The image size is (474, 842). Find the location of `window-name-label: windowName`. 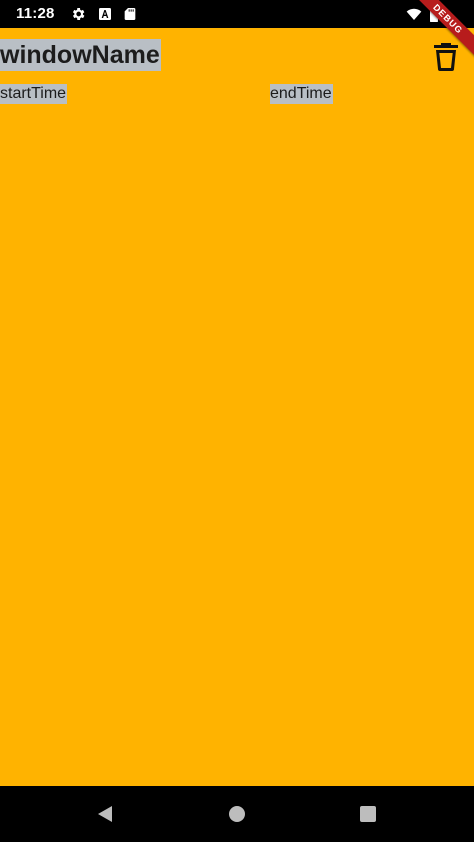

window-name-label: windowName is located at coordinates (80, 55).